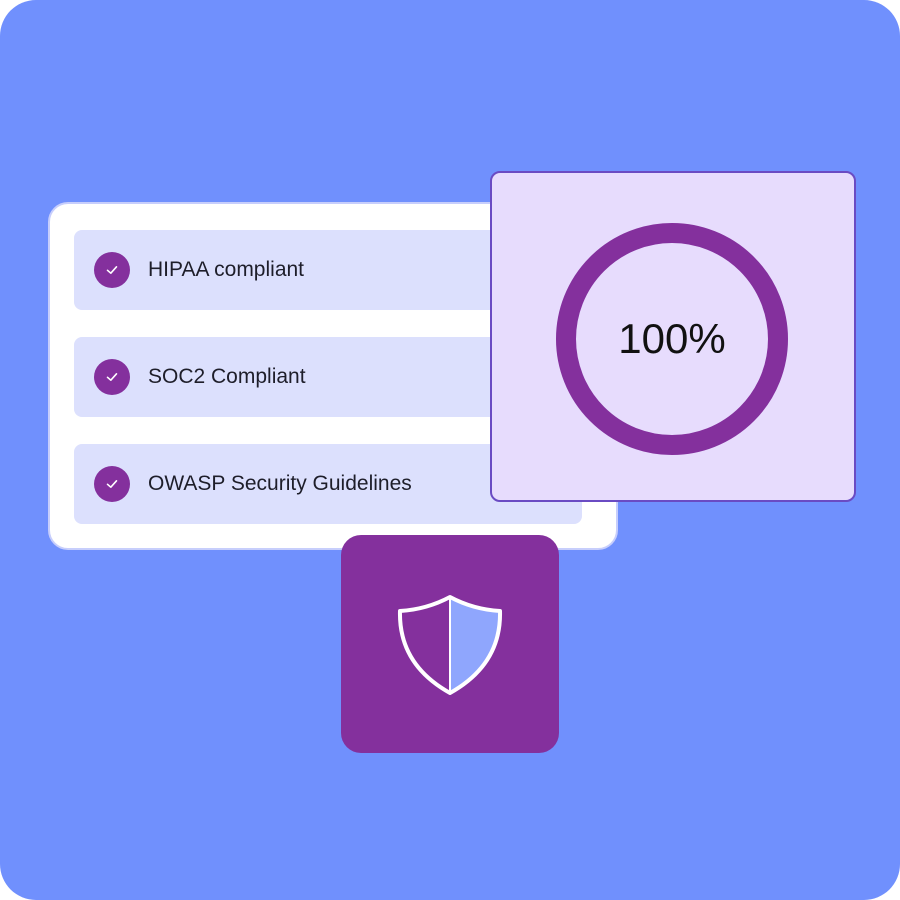  Describe the element at coordinates (226, 269) in the screenshot. I see `checklist-item-label: HIPAA compliant` at that location.